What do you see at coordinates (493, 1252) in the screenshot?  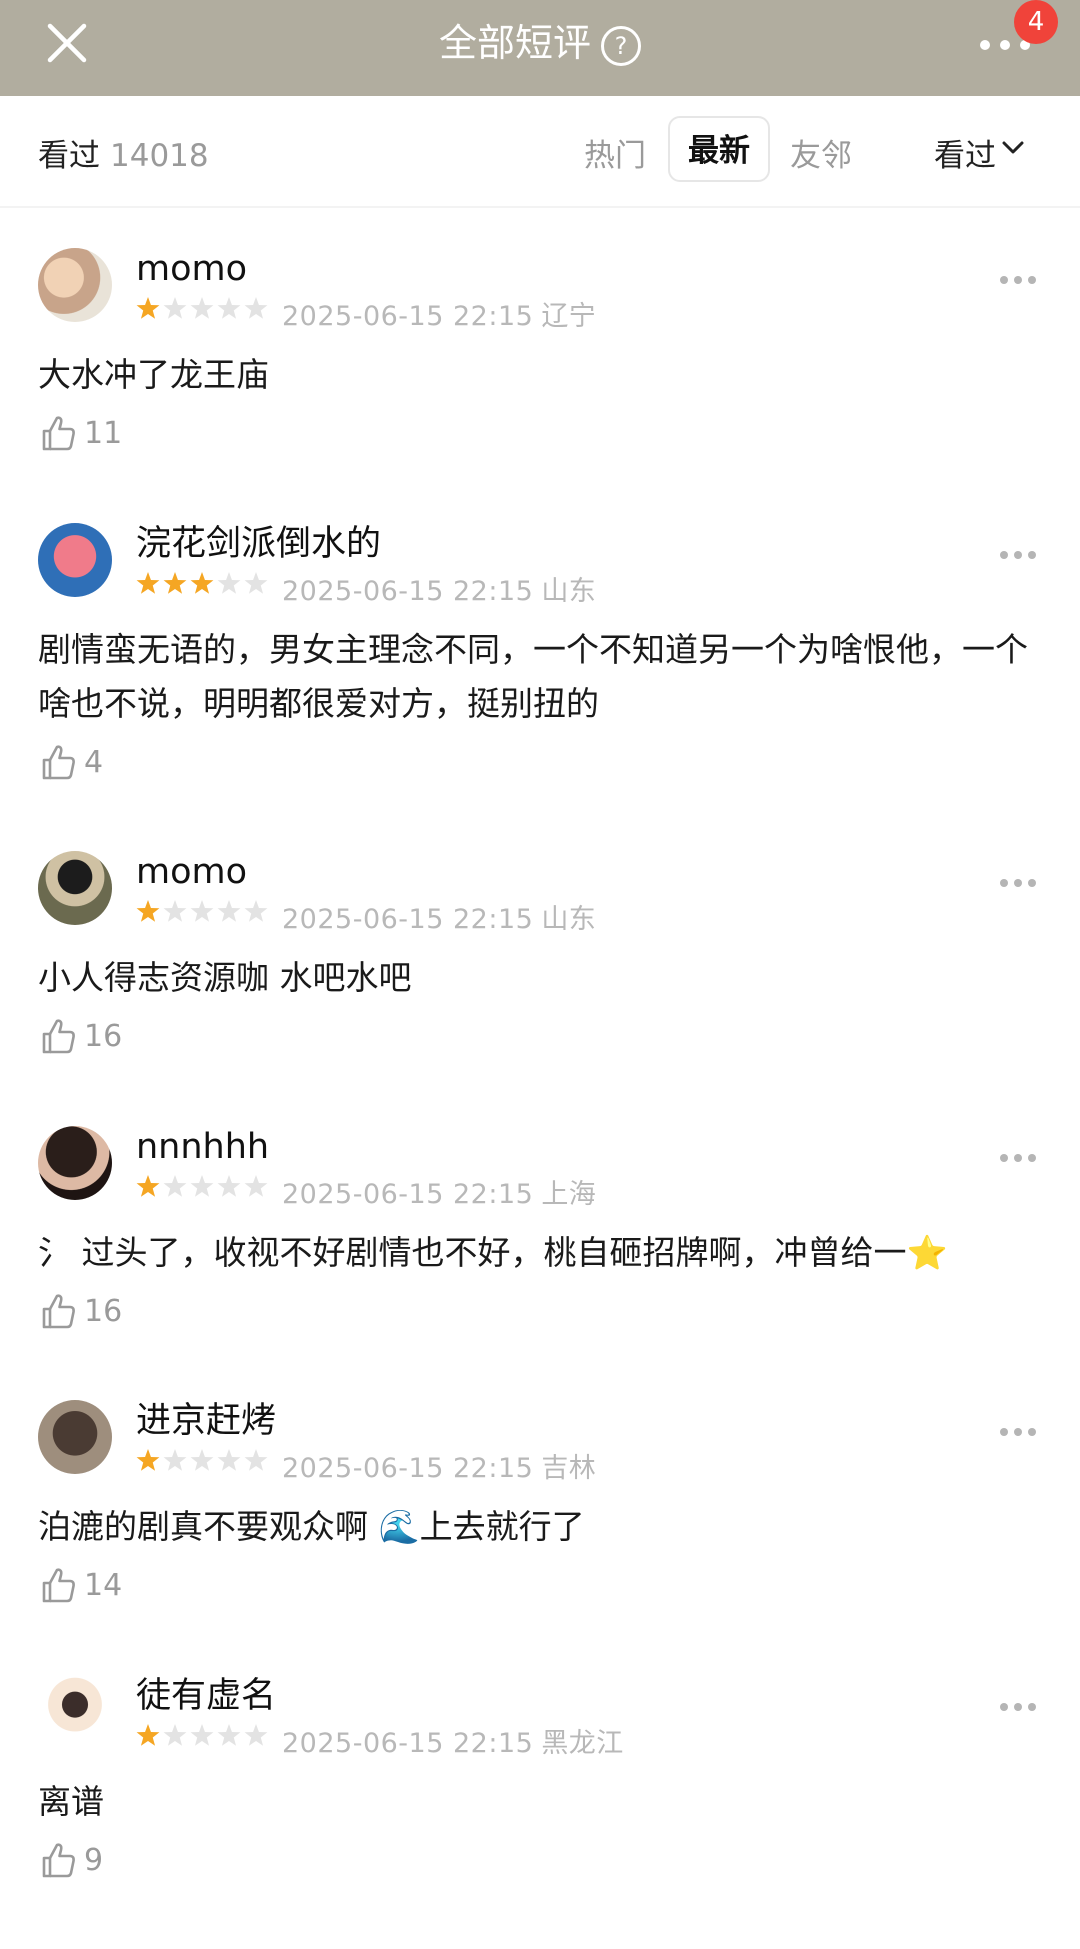 I see `comment-text: 氵 过头了，收视不好剧情也不好，桃自砸招牌啊，冲曾给一⭐` at bounding box center [493, 1252].